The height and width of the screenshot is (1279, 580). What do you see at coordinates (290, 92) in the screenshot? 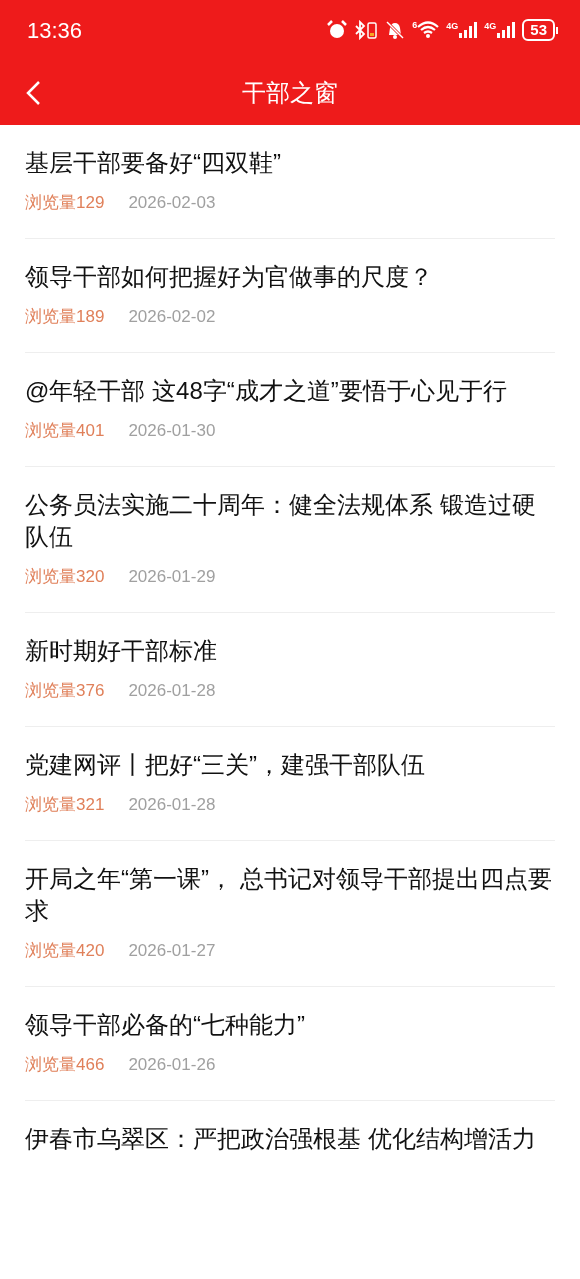
I see `page-title: 干部之窗` at bounding box center [290, 92].